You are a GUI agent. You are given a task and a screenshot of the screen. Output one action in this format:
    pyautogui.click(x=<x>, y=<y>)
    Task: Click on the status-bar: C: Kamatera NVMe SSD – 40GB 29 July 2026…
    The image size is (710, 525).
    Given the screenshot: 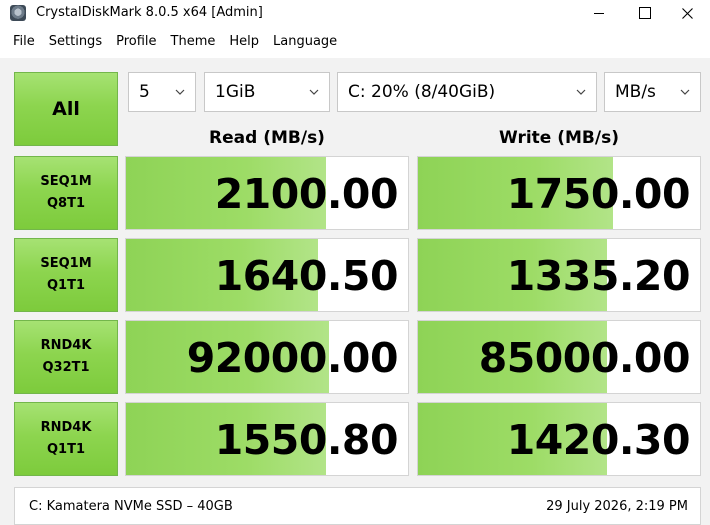 What is the action you would take?
    pyautogui.click(x=357, y=506)
    